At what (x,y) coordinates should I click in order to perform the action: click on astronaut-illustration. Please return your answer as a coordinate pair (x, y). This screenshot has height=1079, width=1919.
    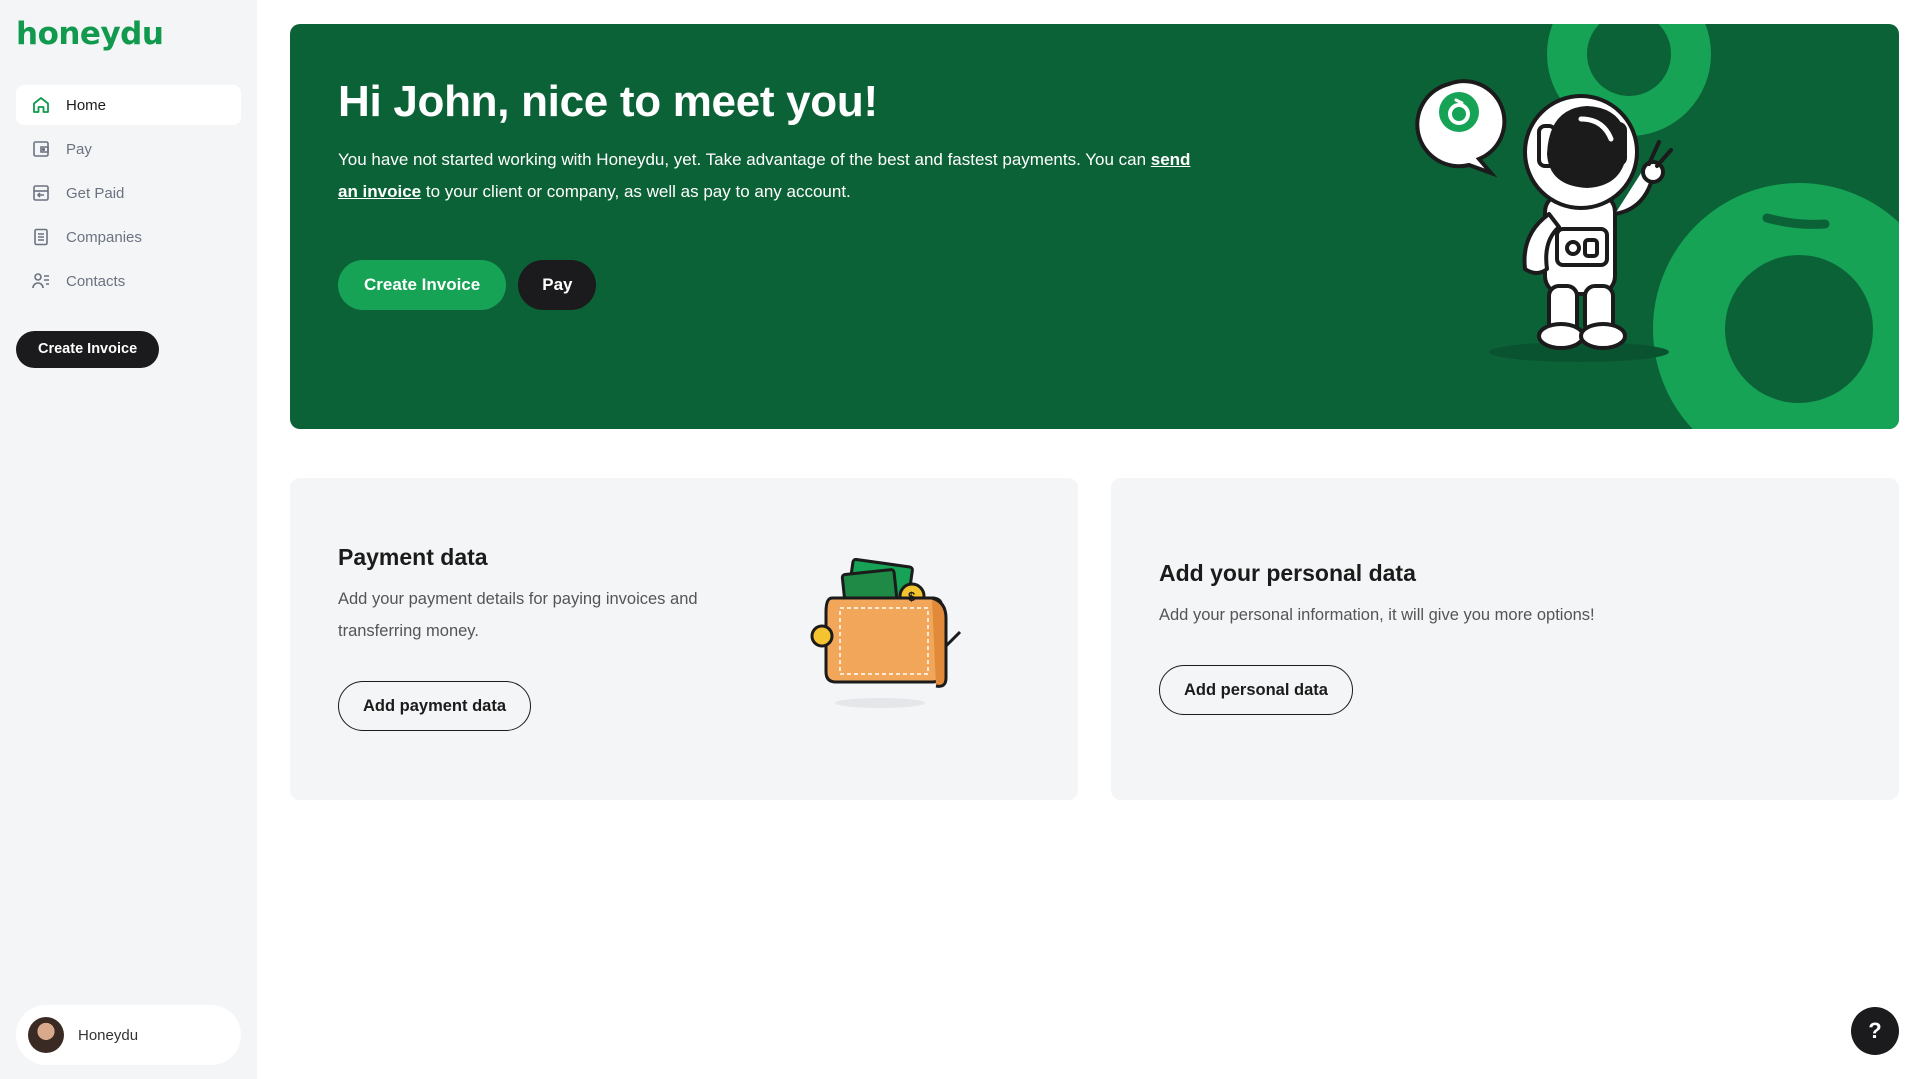
    Looking at the image, I should click on (1657, 226).